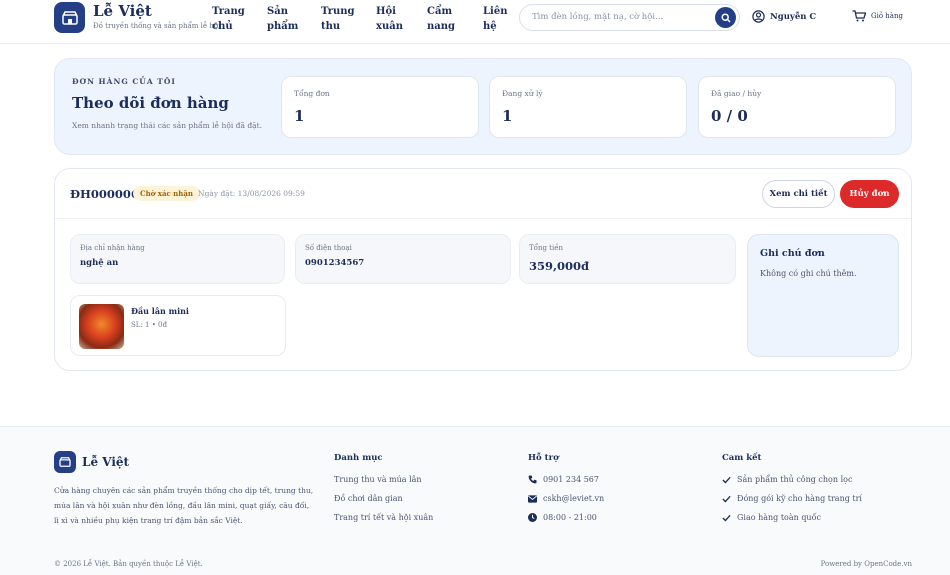 This screenshot has height=575, width=950. Describe the element at coordinates (532, 517) in the screenshot. I see `clock-icon` at that location.